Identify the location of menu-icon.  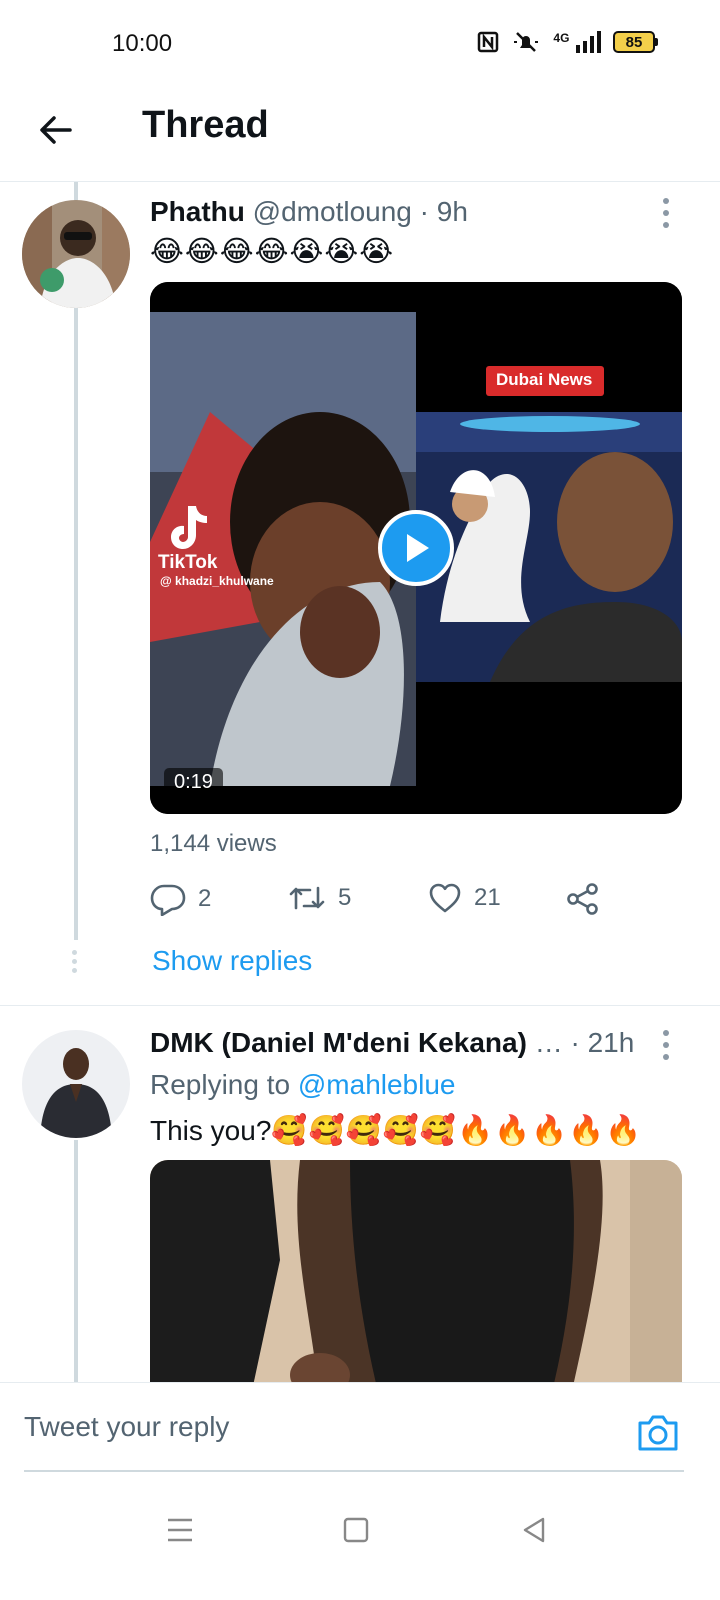
(180, 1530).